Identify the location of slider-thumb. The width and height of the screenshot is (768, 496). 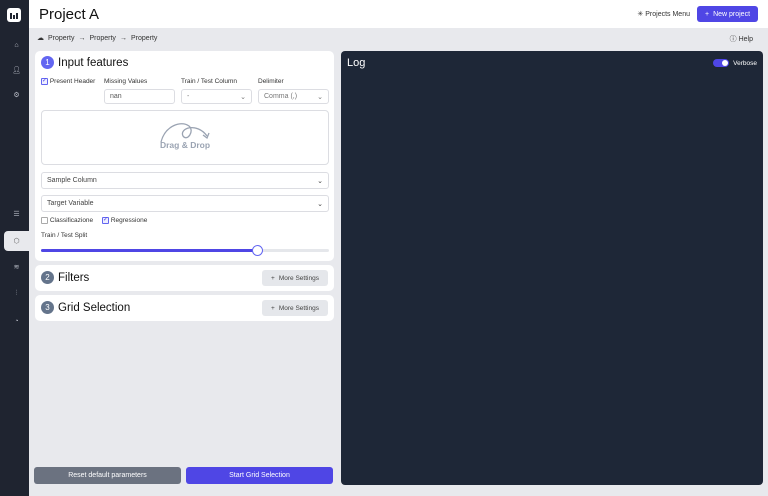
(257, 250).